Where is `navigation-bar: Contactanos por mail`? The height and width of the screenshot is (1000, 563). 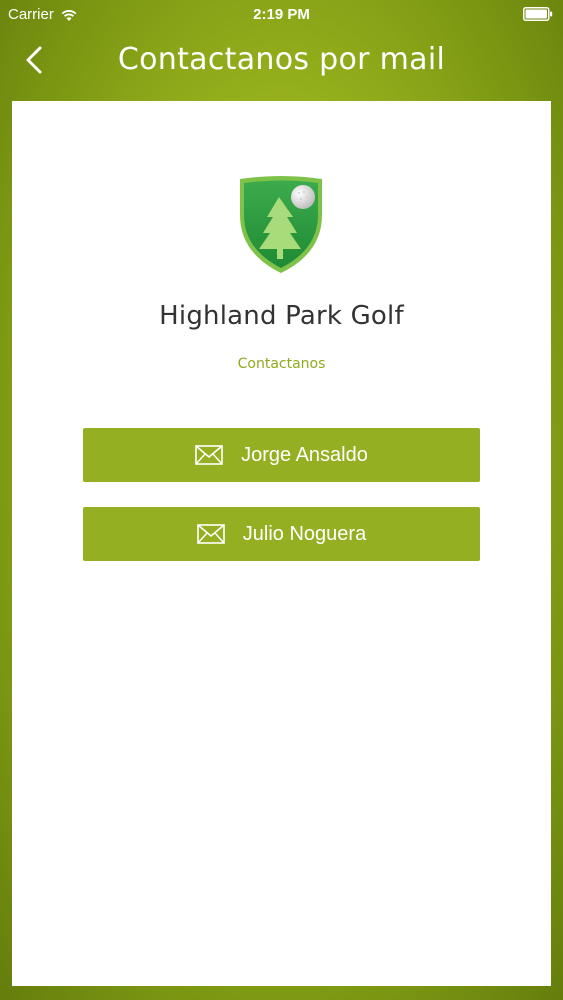
navigation-bar: Contactanos por mail is located at coordinates (281, 61).